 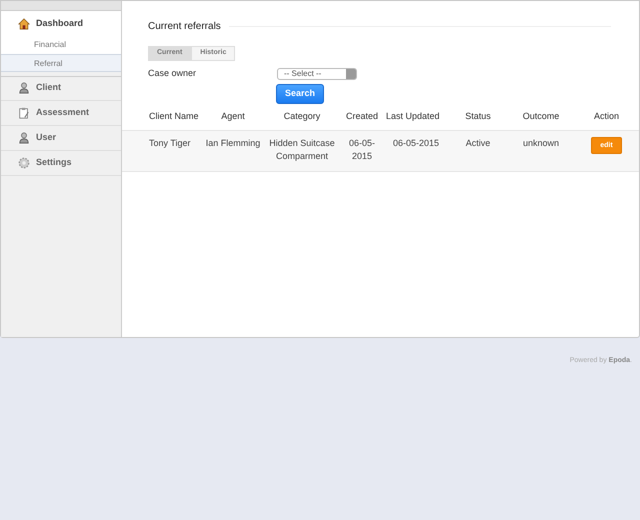 What do you see at coordinates (233, 150) in the screenshot?
I see `table-cell: Ian Flemming` at bounding box center [233, 150].